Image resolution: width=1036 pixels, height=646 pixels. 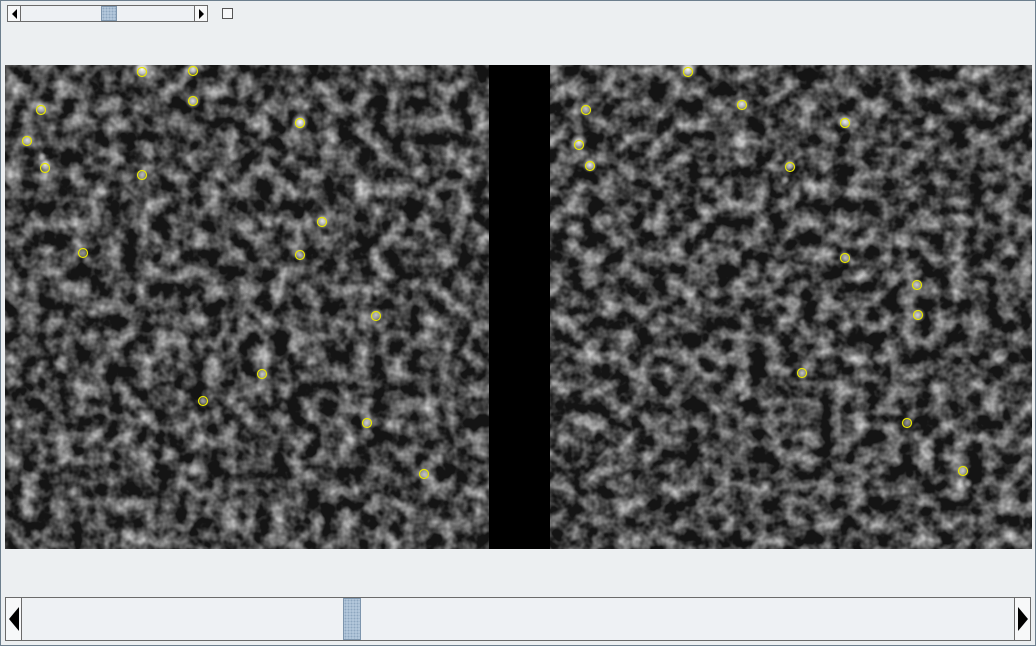 I want to click on bottom-horizontal-scrollbar, so click(x=518, y=619).